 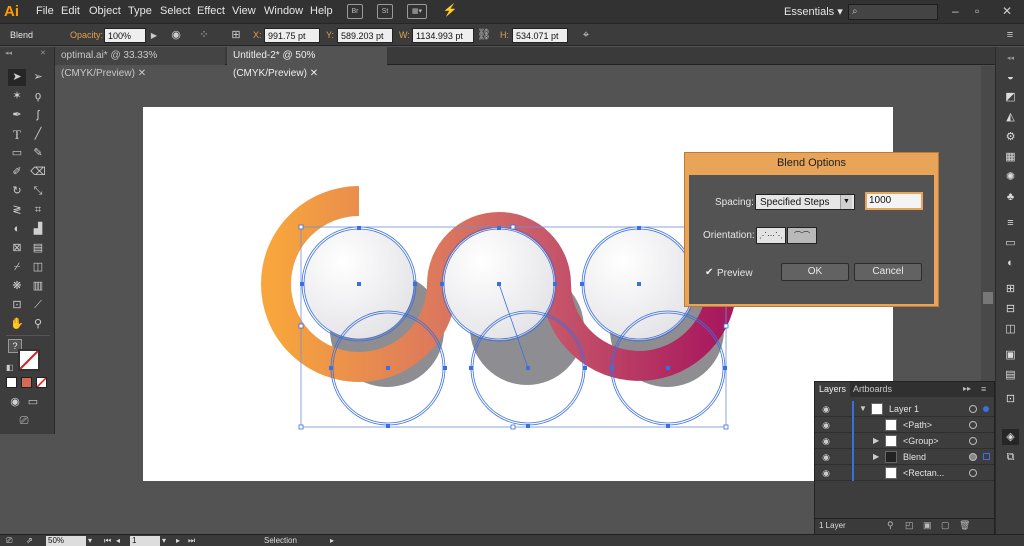 What do you see at coordinates (8, 53) in the screenshot?
I see `collapse-panel-icon: ◂◂` at bounding box center [8, 53].